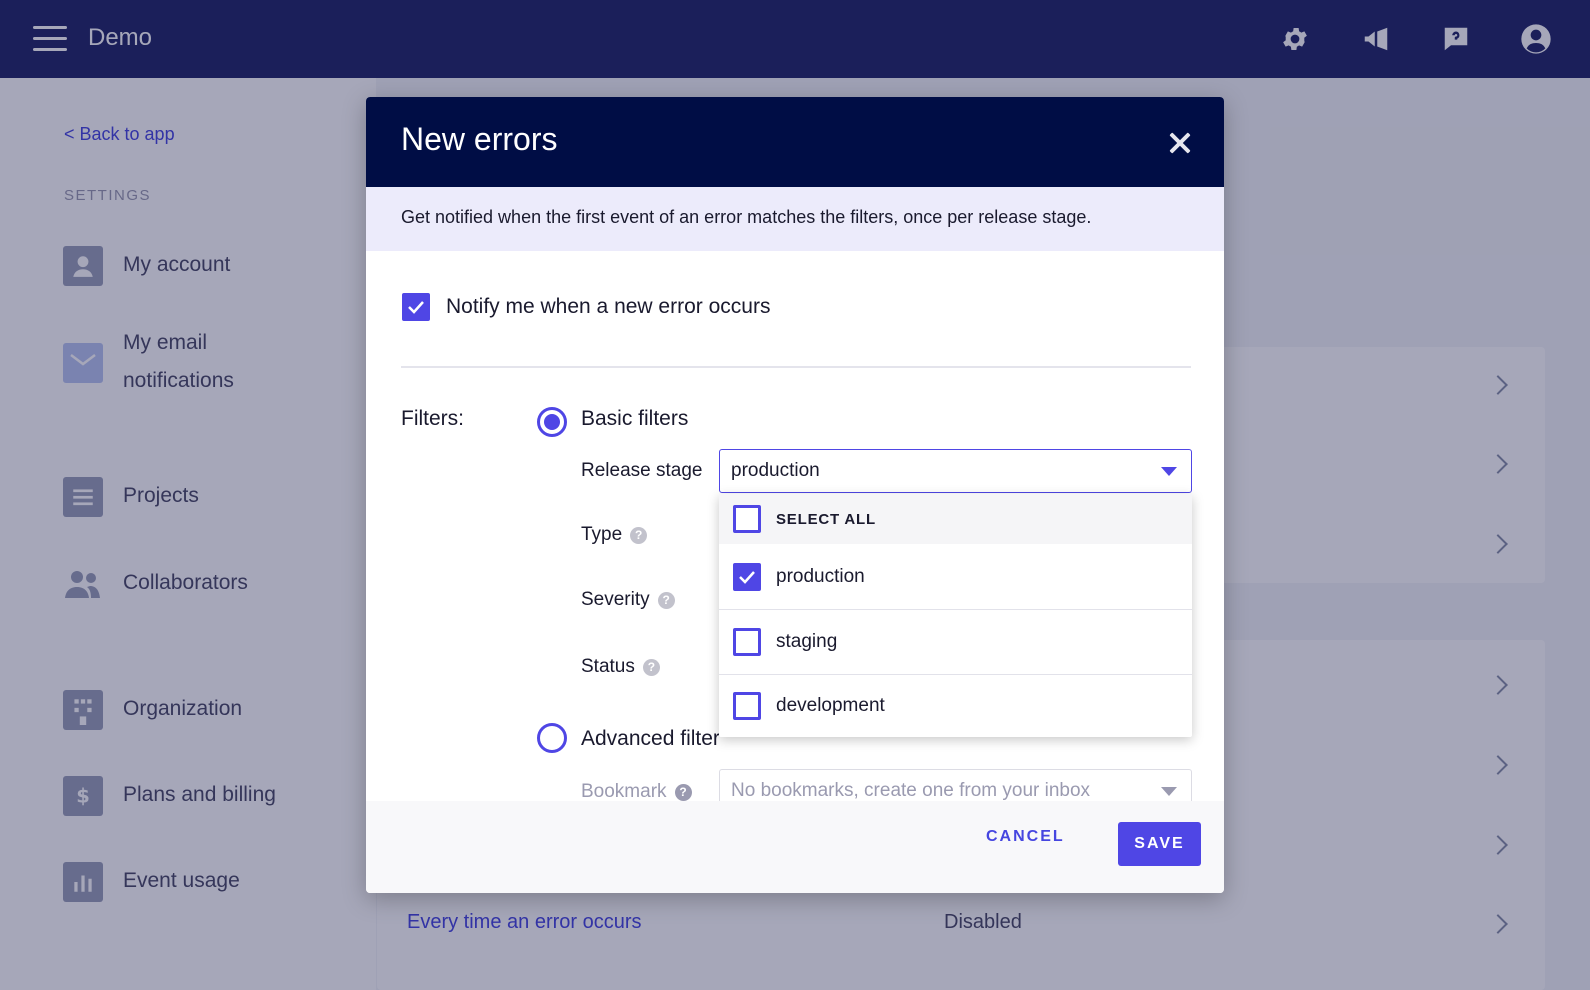 This screenshot has width=1590, height=990. Describe the element at coordinates (795, 847) in the screenshot. I see `modal-footer: CANCEL SAVE` at that location.